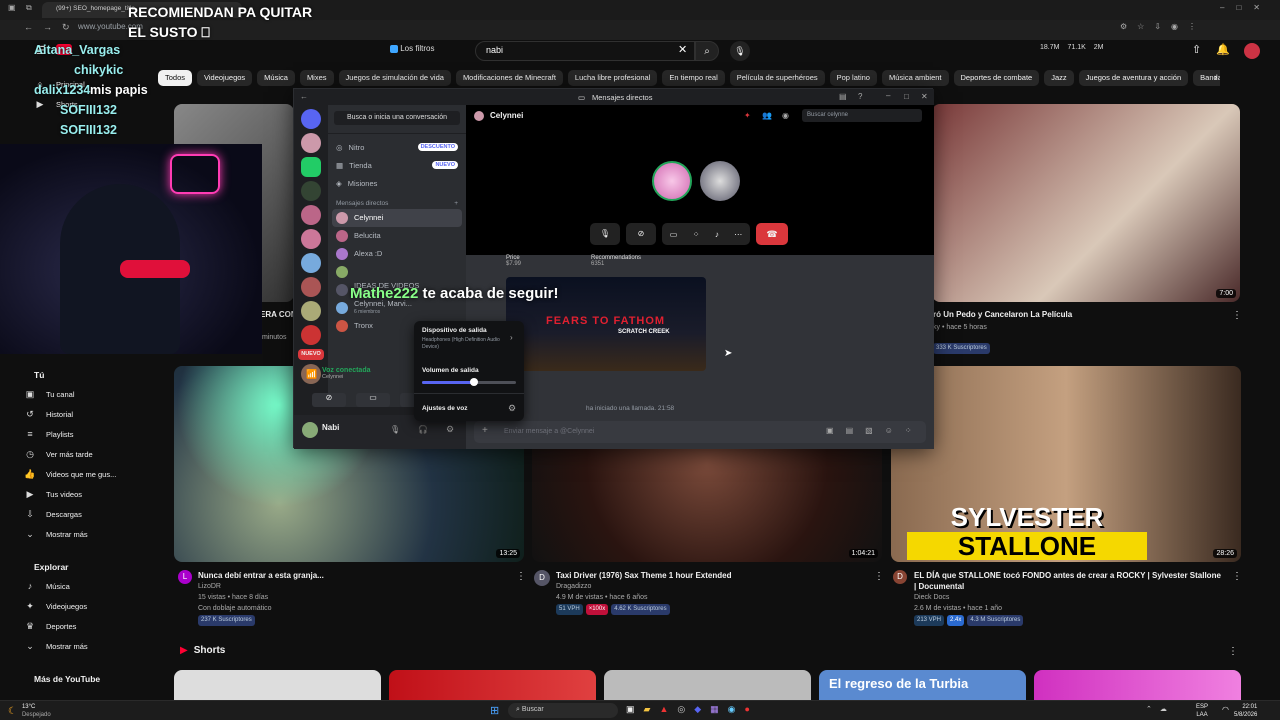 The height and width of the screenshot is (720, 1280). Describe the element at coordinates (12, 7) in the screenshot. I see `window-menu-icon: ▣` at that location.